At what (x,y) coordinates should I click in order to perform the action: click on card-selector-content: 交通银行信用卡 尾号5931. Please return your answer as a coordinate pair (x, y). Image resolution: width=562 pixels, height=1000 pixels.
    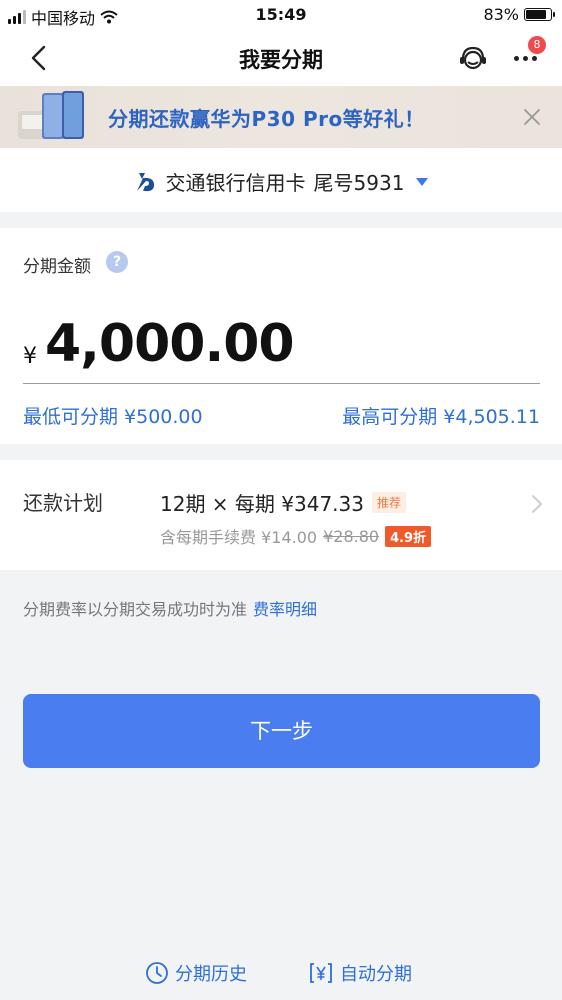
    Looking at the image, I should click on (281, 181).